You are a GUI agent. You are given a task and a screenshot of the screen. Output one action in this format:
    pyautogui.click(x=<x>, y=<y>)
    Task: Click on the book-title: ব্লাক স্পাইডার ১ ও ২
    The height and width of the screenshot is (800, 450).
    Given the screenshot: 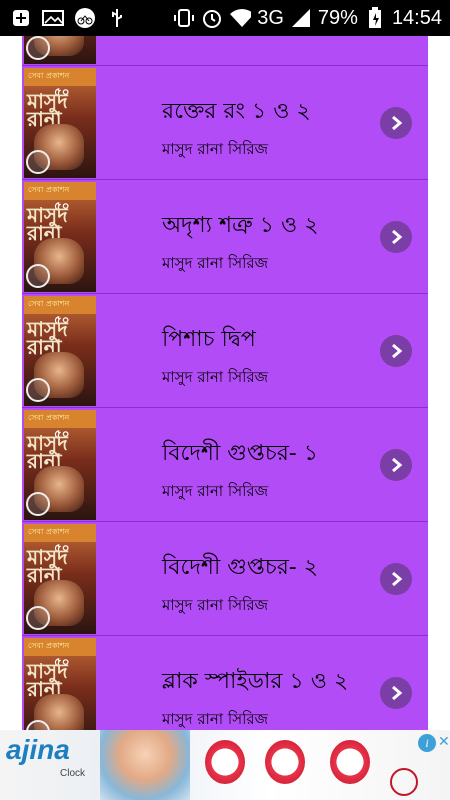 What is the action you would take?
    pyautogui.click(x=255, y=681)
    